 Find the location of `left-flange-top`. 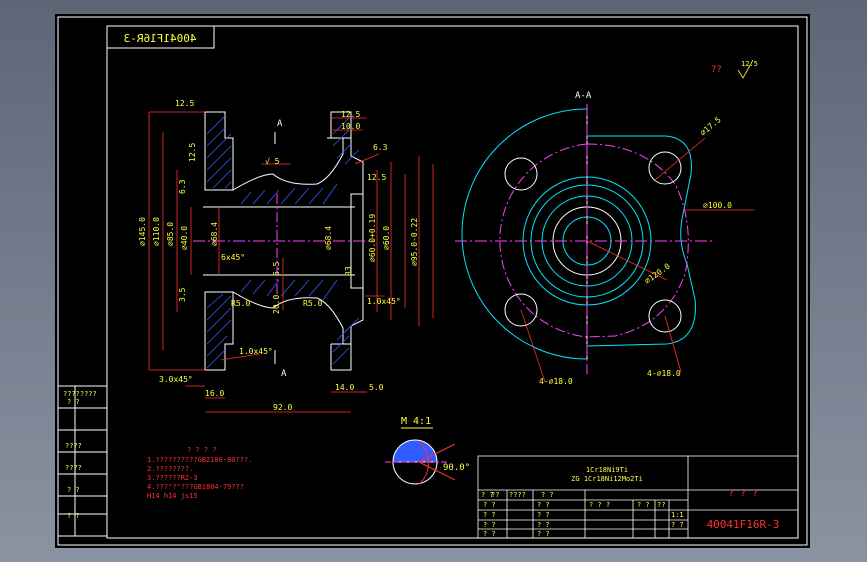

left-flange-top is located at coordinates (219, 151).